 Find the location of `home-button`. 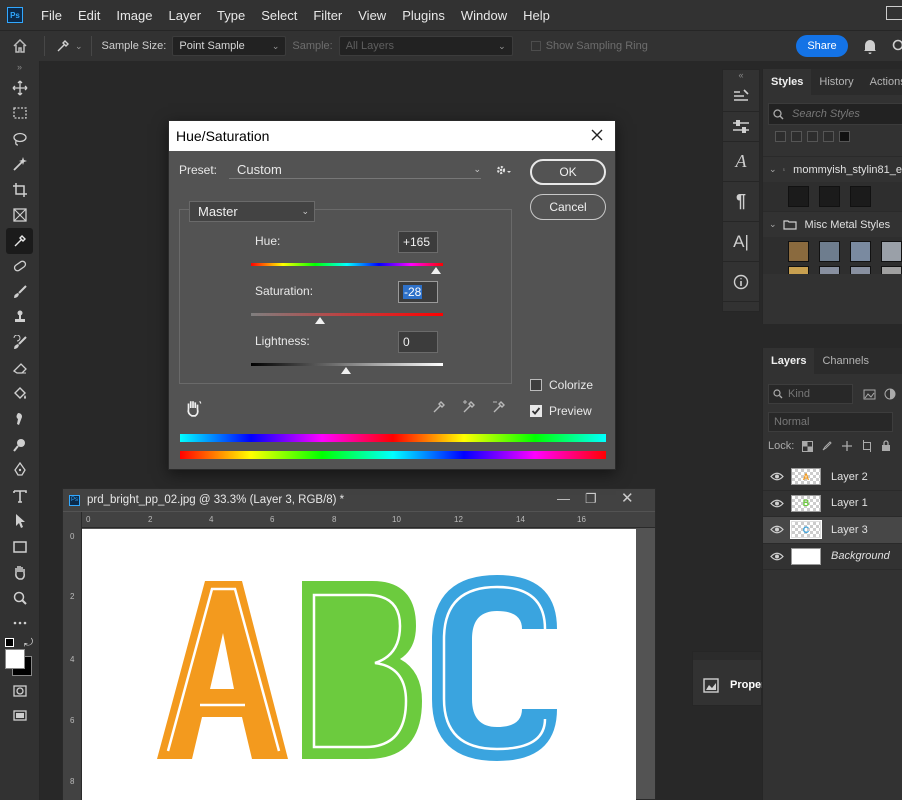

home-button is located at coordinates (20, 46).